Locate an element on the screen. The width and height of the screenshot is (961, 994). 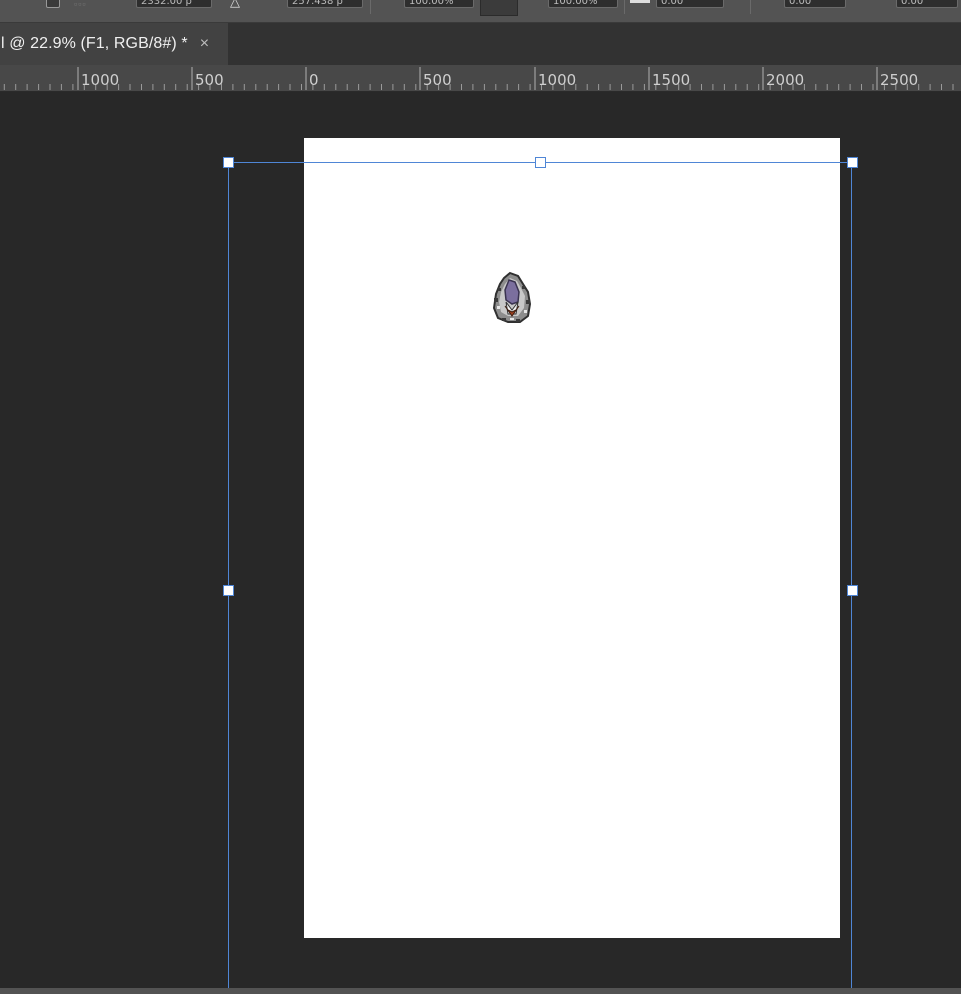
ruler-ticks: 0100050005001000150020002500 is located at coordinates (478, 78).